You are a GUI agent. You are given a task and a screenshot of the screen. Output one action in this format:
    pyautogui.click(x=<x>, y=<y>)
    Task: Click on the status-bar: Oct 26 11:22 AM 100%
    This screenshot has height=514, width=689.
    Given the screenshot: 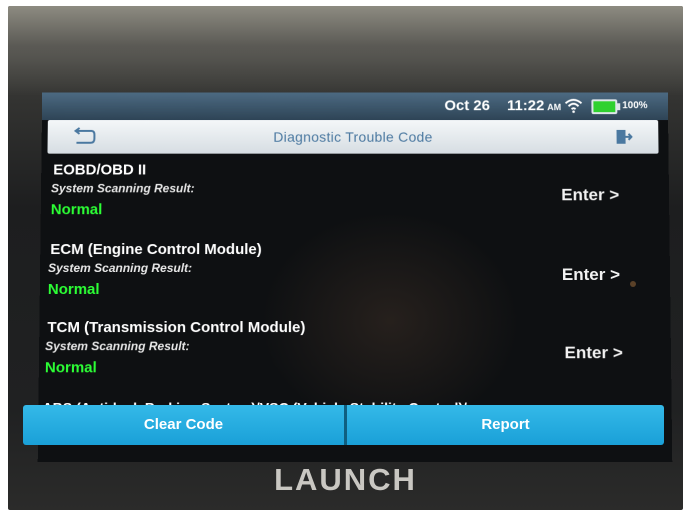 What is the action you would take?
    pyautogui.click(x=355, y=106)
    